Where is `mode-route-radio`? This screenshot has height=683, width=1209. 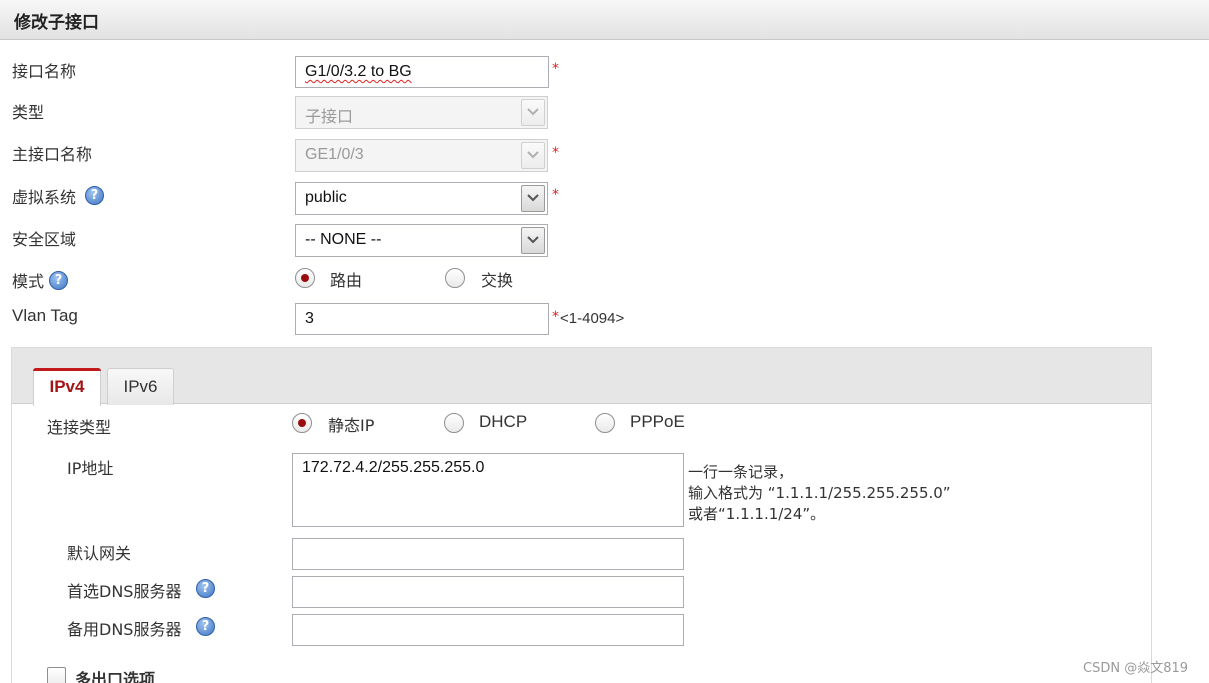 mode-route-radio is located at coordinates (305, 278).